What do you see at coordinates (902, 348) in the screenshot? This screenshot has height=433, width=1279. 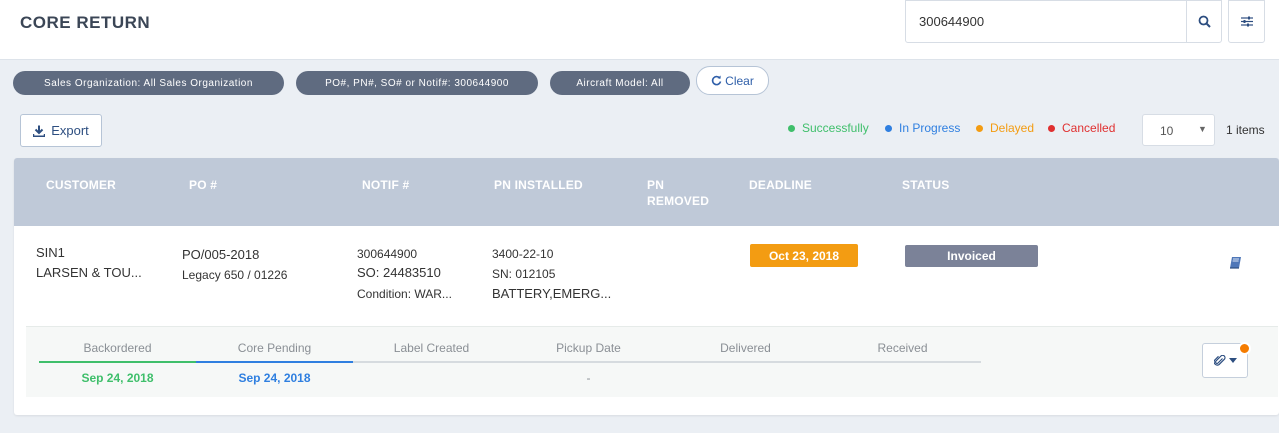 I see `step-label: Received` at bounding box center [902, 348].